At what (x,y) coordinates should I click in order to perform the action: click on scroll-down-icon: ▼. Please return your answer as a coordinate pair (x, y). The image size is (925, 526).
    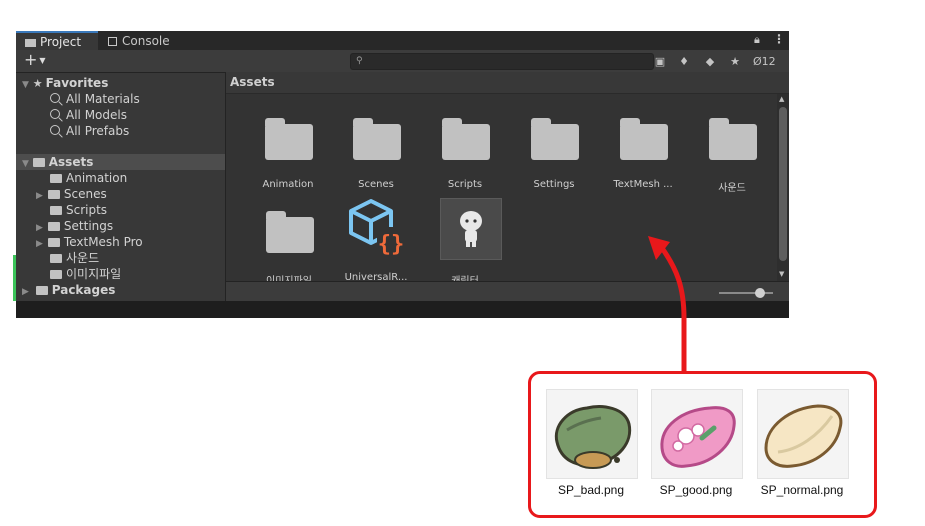
    Looking at the image, I should click on (781, 274).